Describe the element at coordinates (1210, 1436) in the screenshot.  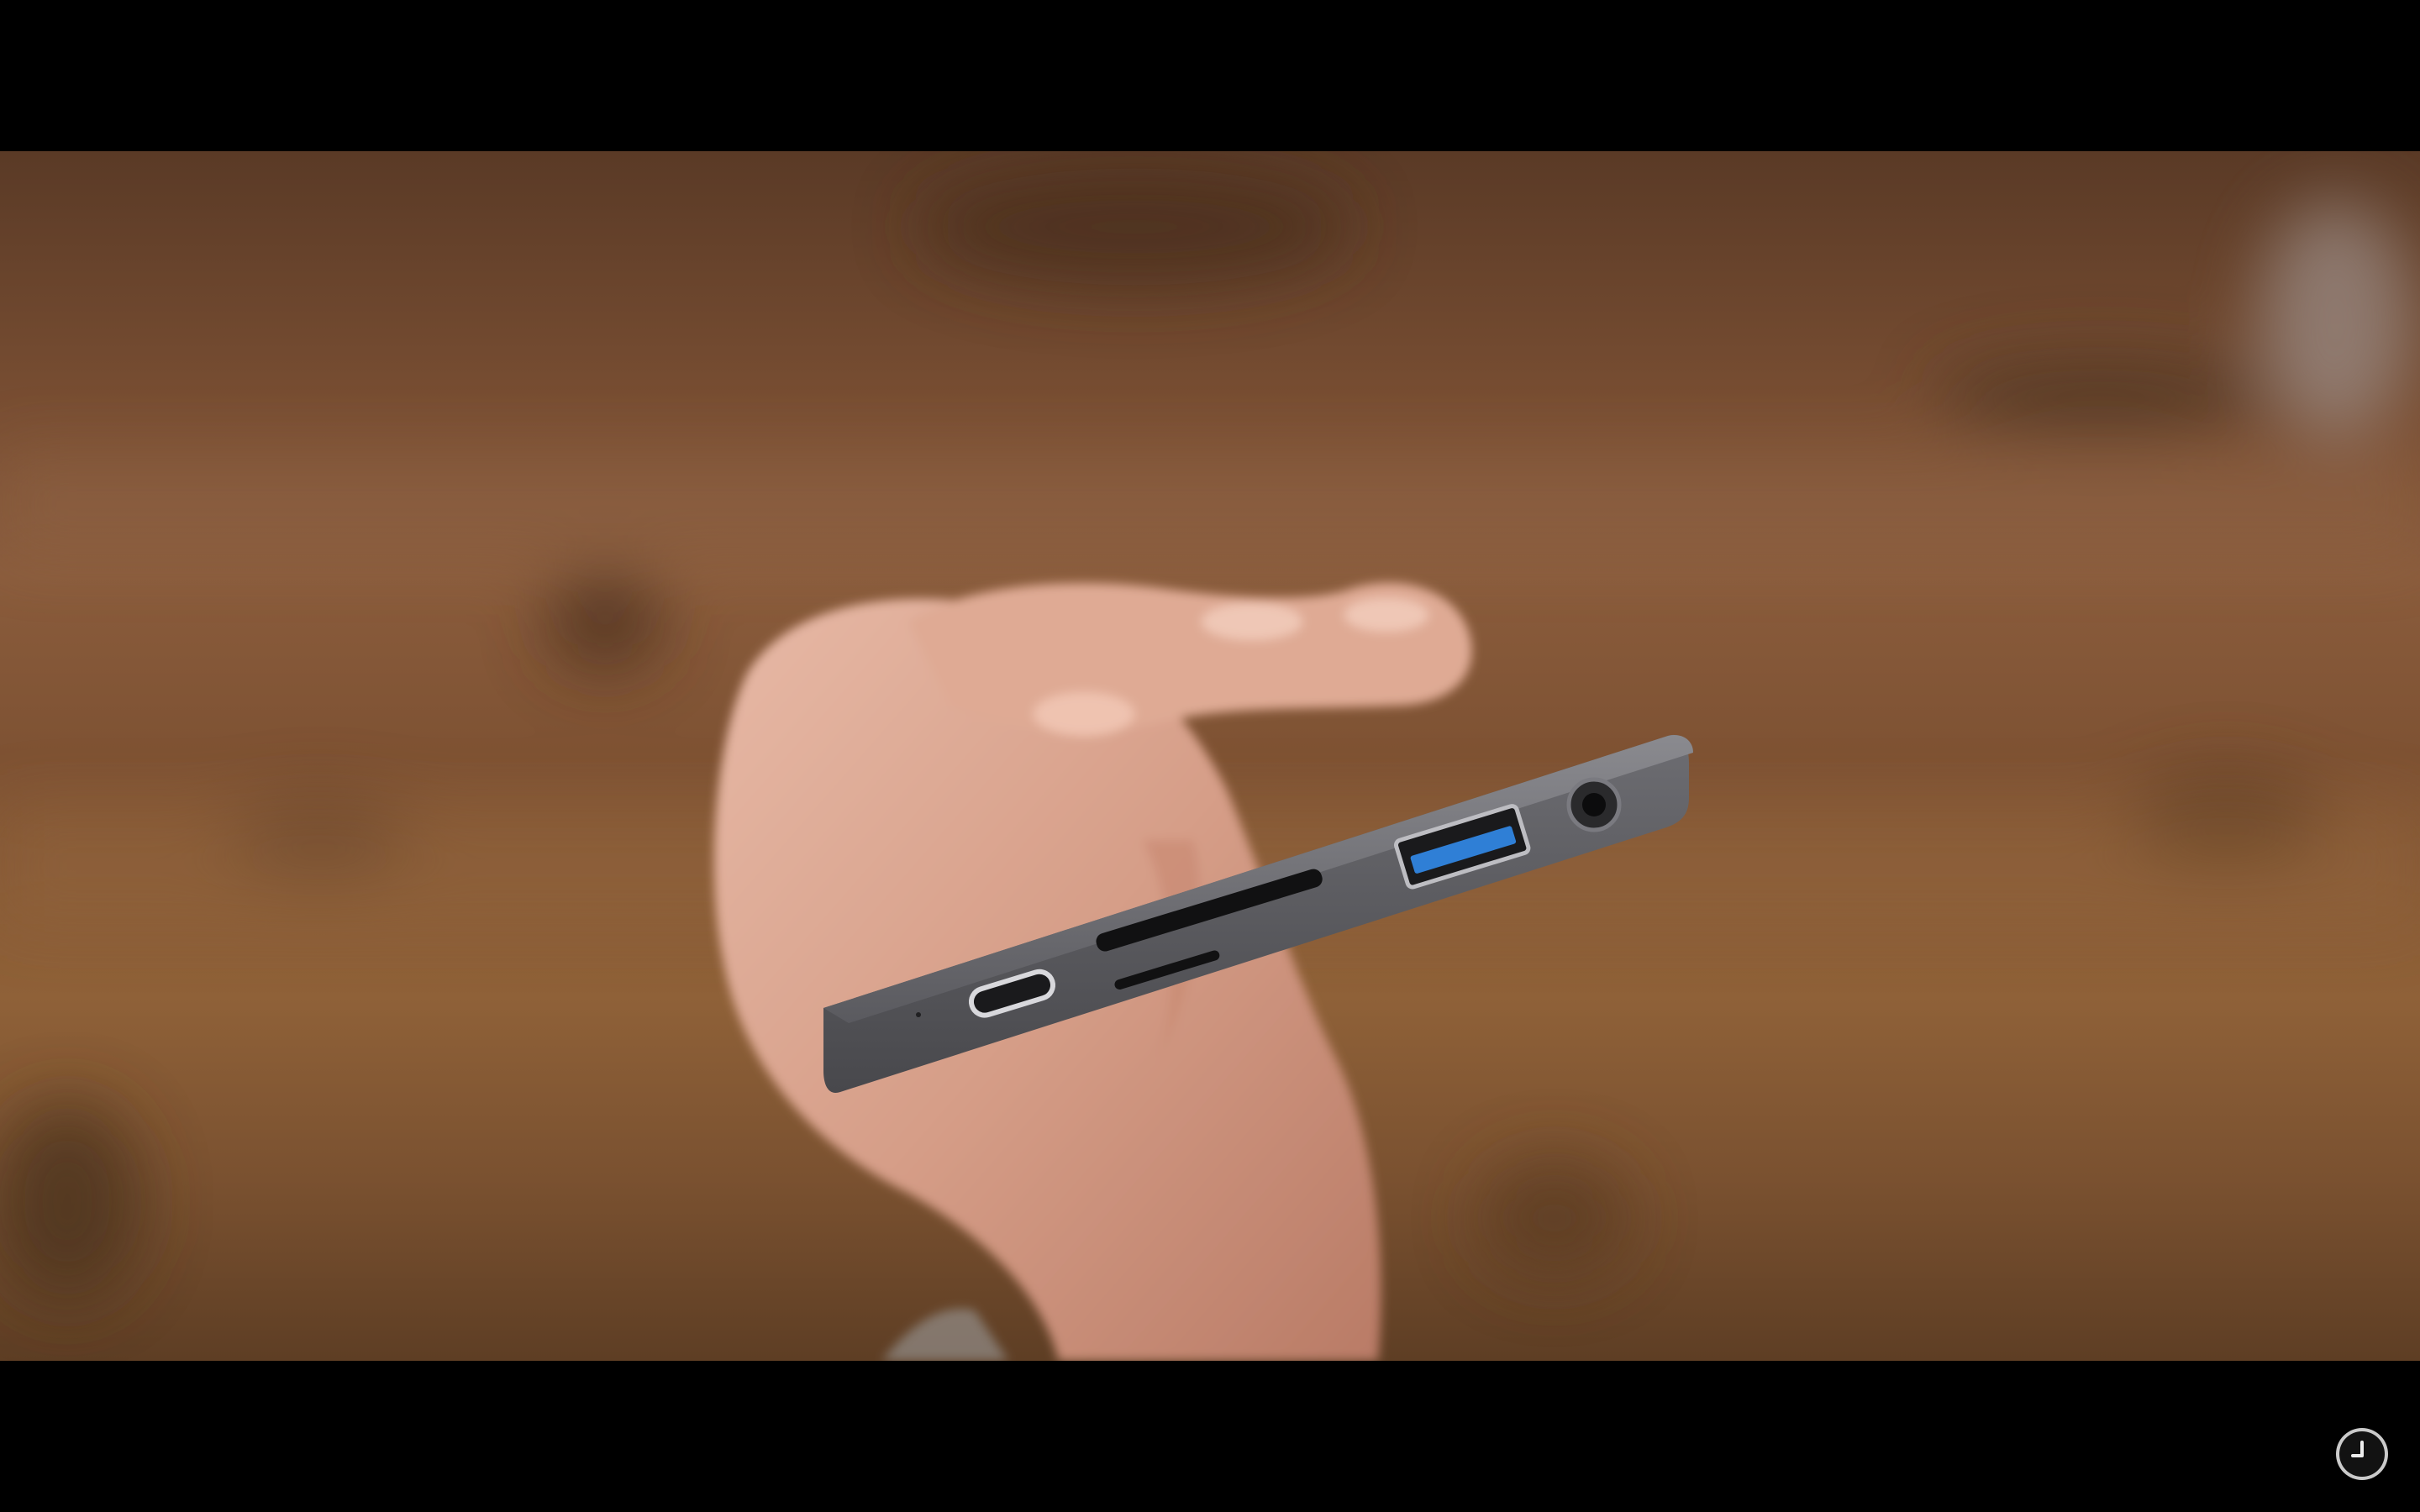
I see `letterbox-bottom` at that location.